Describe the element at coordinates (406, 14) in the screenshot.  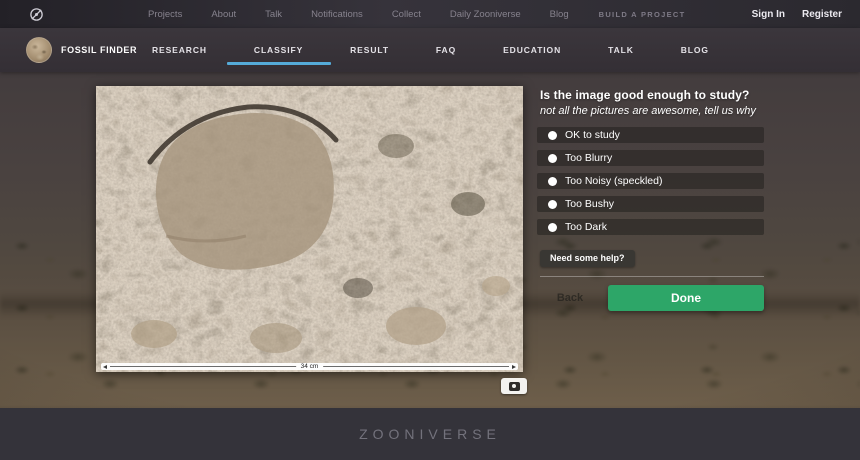
I see `topnav-link: Collect` at that location.